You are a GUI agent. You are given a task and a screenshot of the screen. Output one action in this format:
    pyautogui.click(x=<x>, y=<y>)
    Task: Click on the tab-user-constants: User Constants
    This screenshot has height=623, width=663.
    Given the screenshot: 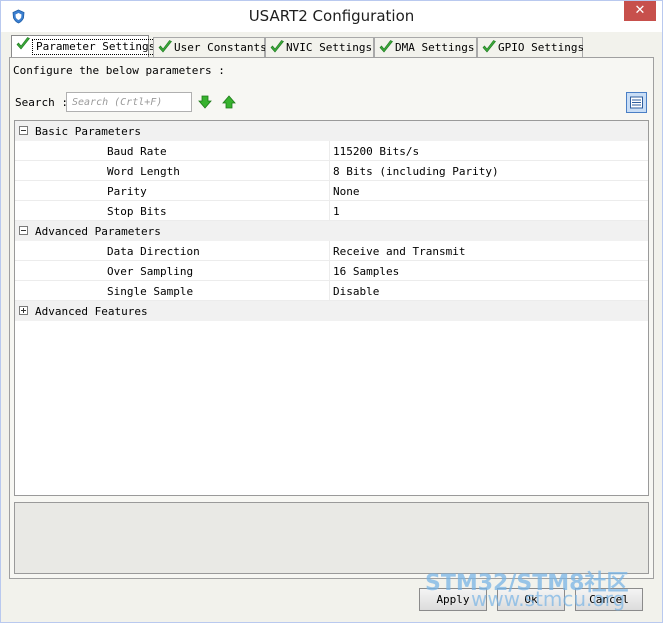 What is the action you would take?
    pyautogui.click(x=210, y=47)
    